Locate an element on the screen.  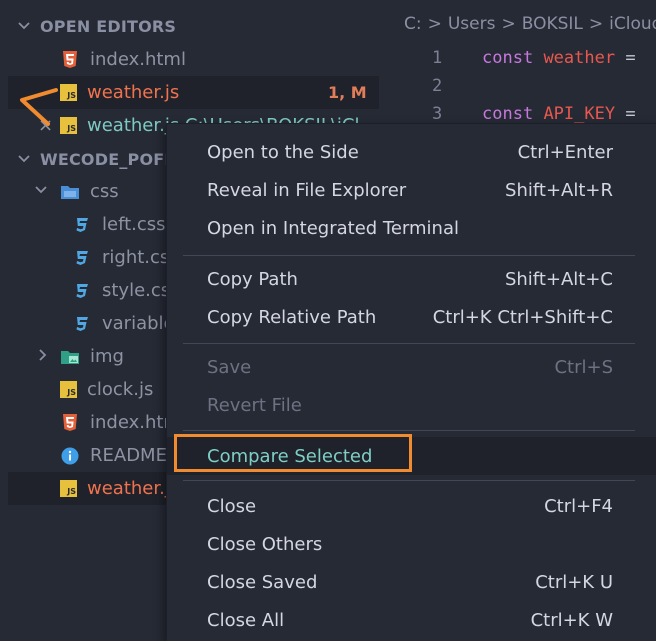
open-editors-title: OPEN EDITORS is located at coordinates (108, 26).